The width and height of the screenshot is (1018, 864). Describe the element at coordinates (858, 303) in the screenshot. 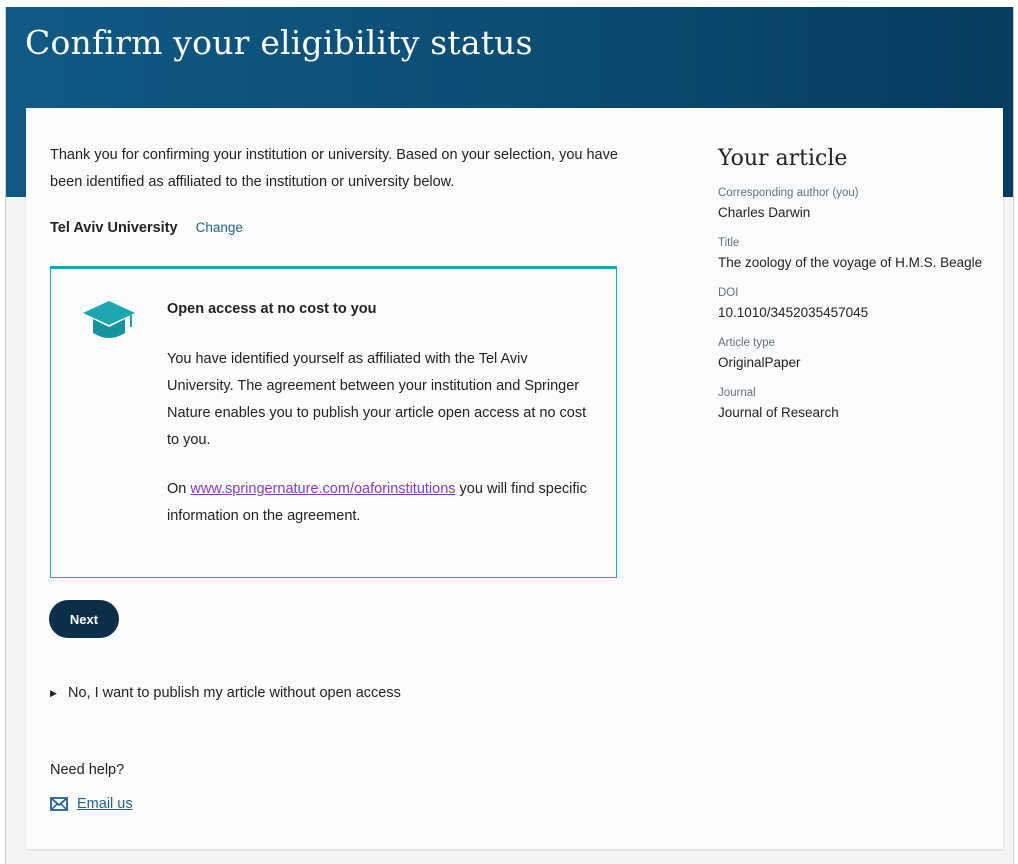

I see `field-doi: DOI 10.1010/3452035457045` at that location.